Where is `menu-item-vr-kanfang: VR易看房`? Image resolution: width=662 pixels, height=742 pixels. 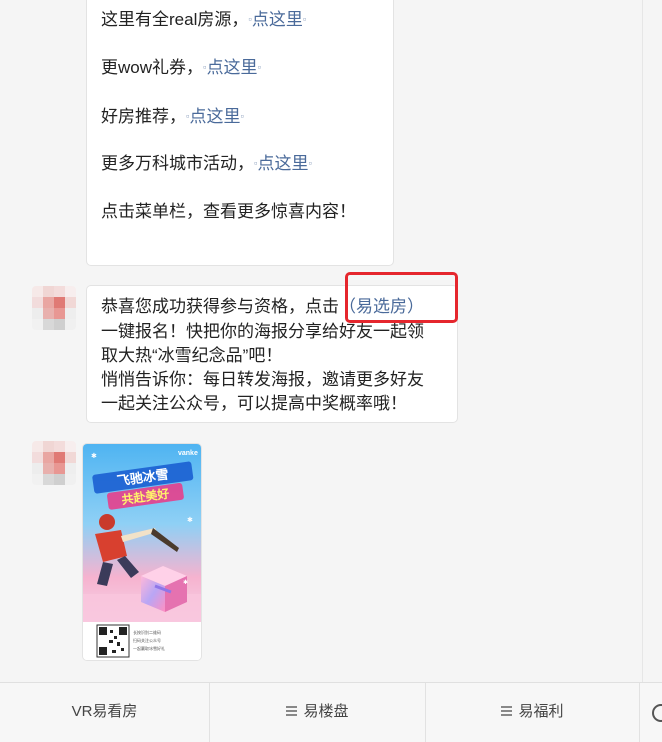 menu-item-vr-kanfang: VR易看房 is located at coordinates (104, 712).